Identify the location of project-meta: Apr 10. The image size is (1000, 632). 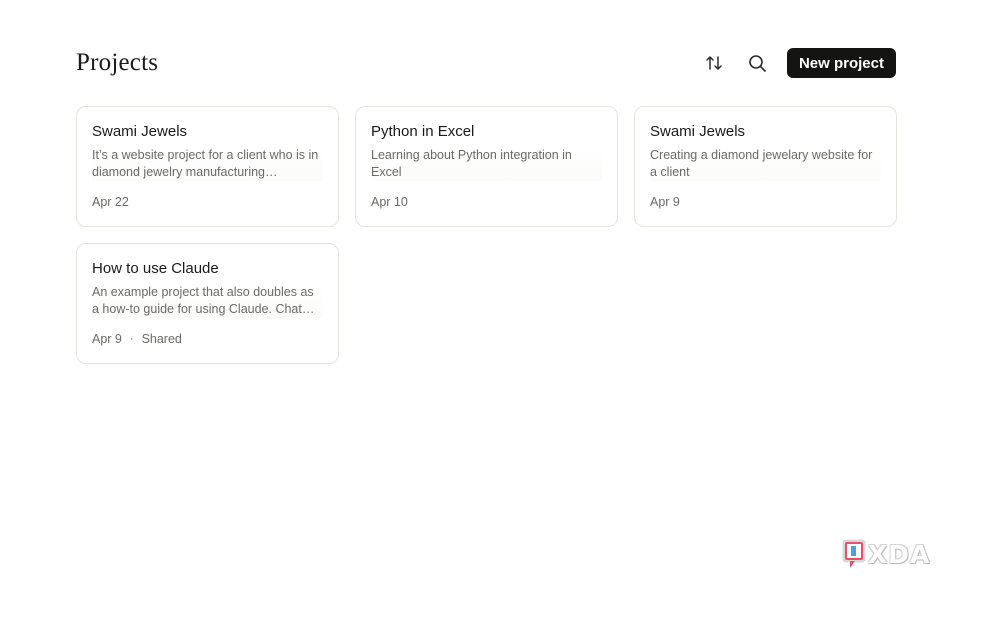
(389, 202).